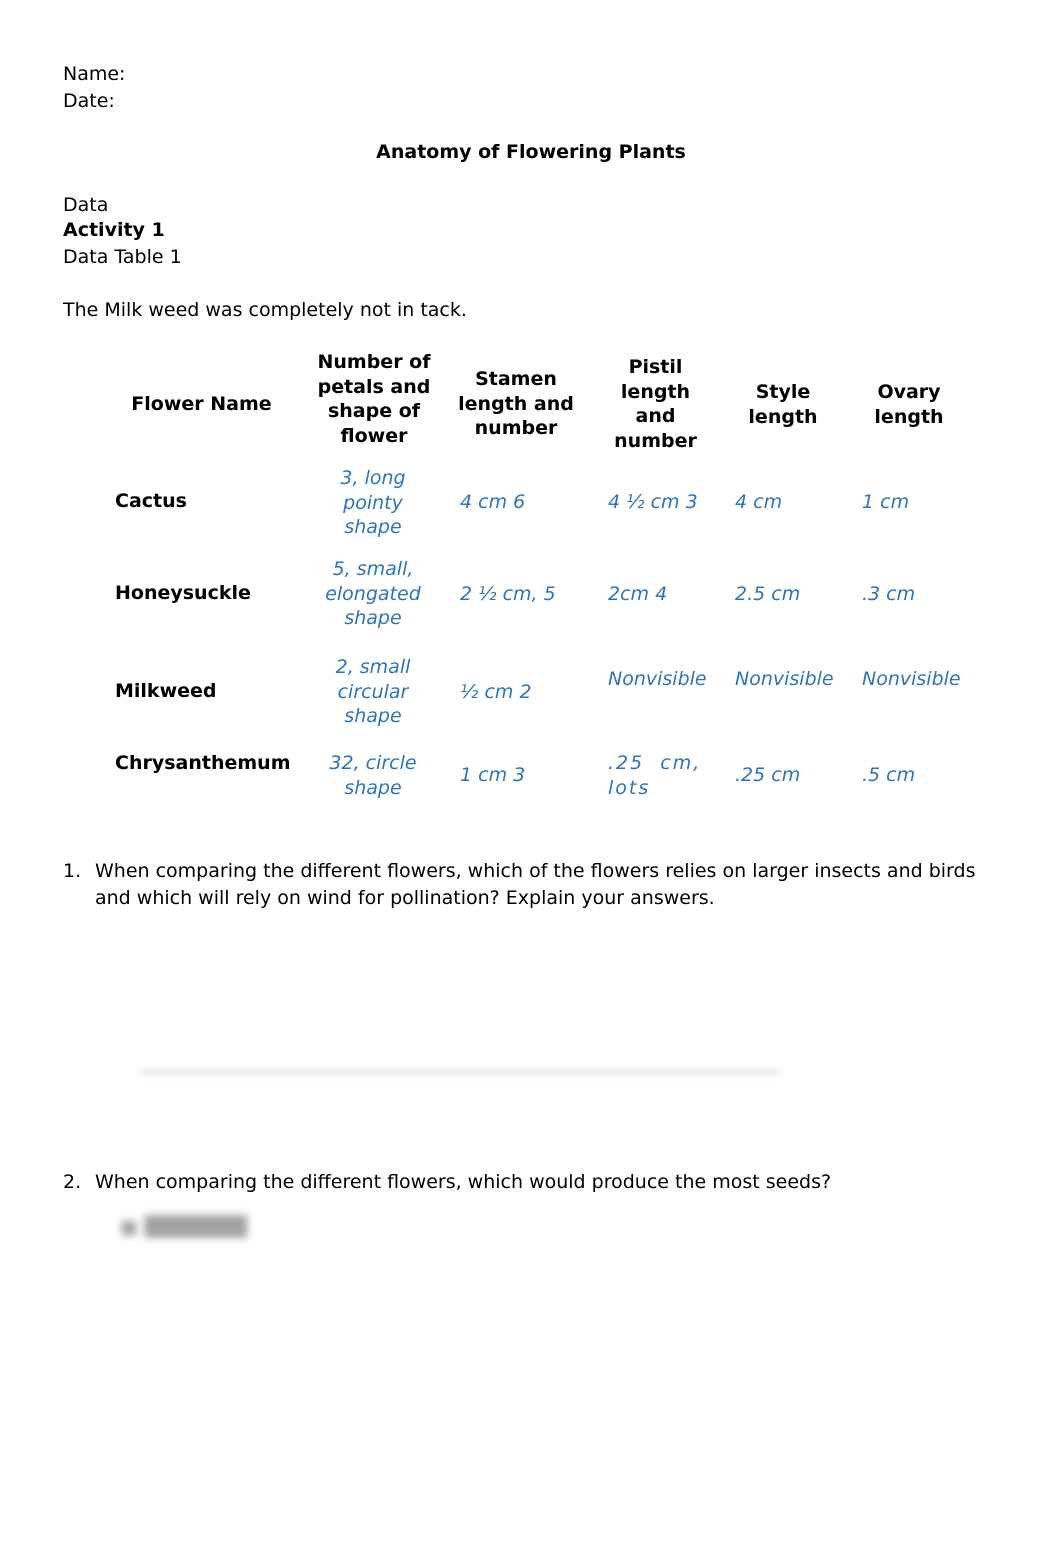 The width and height of the screenshot is (1062, 1556). Describe the element at coordinates (373, 593) in the screenshot. I see `petals-cell: 5, small, elongated shape` at that location.